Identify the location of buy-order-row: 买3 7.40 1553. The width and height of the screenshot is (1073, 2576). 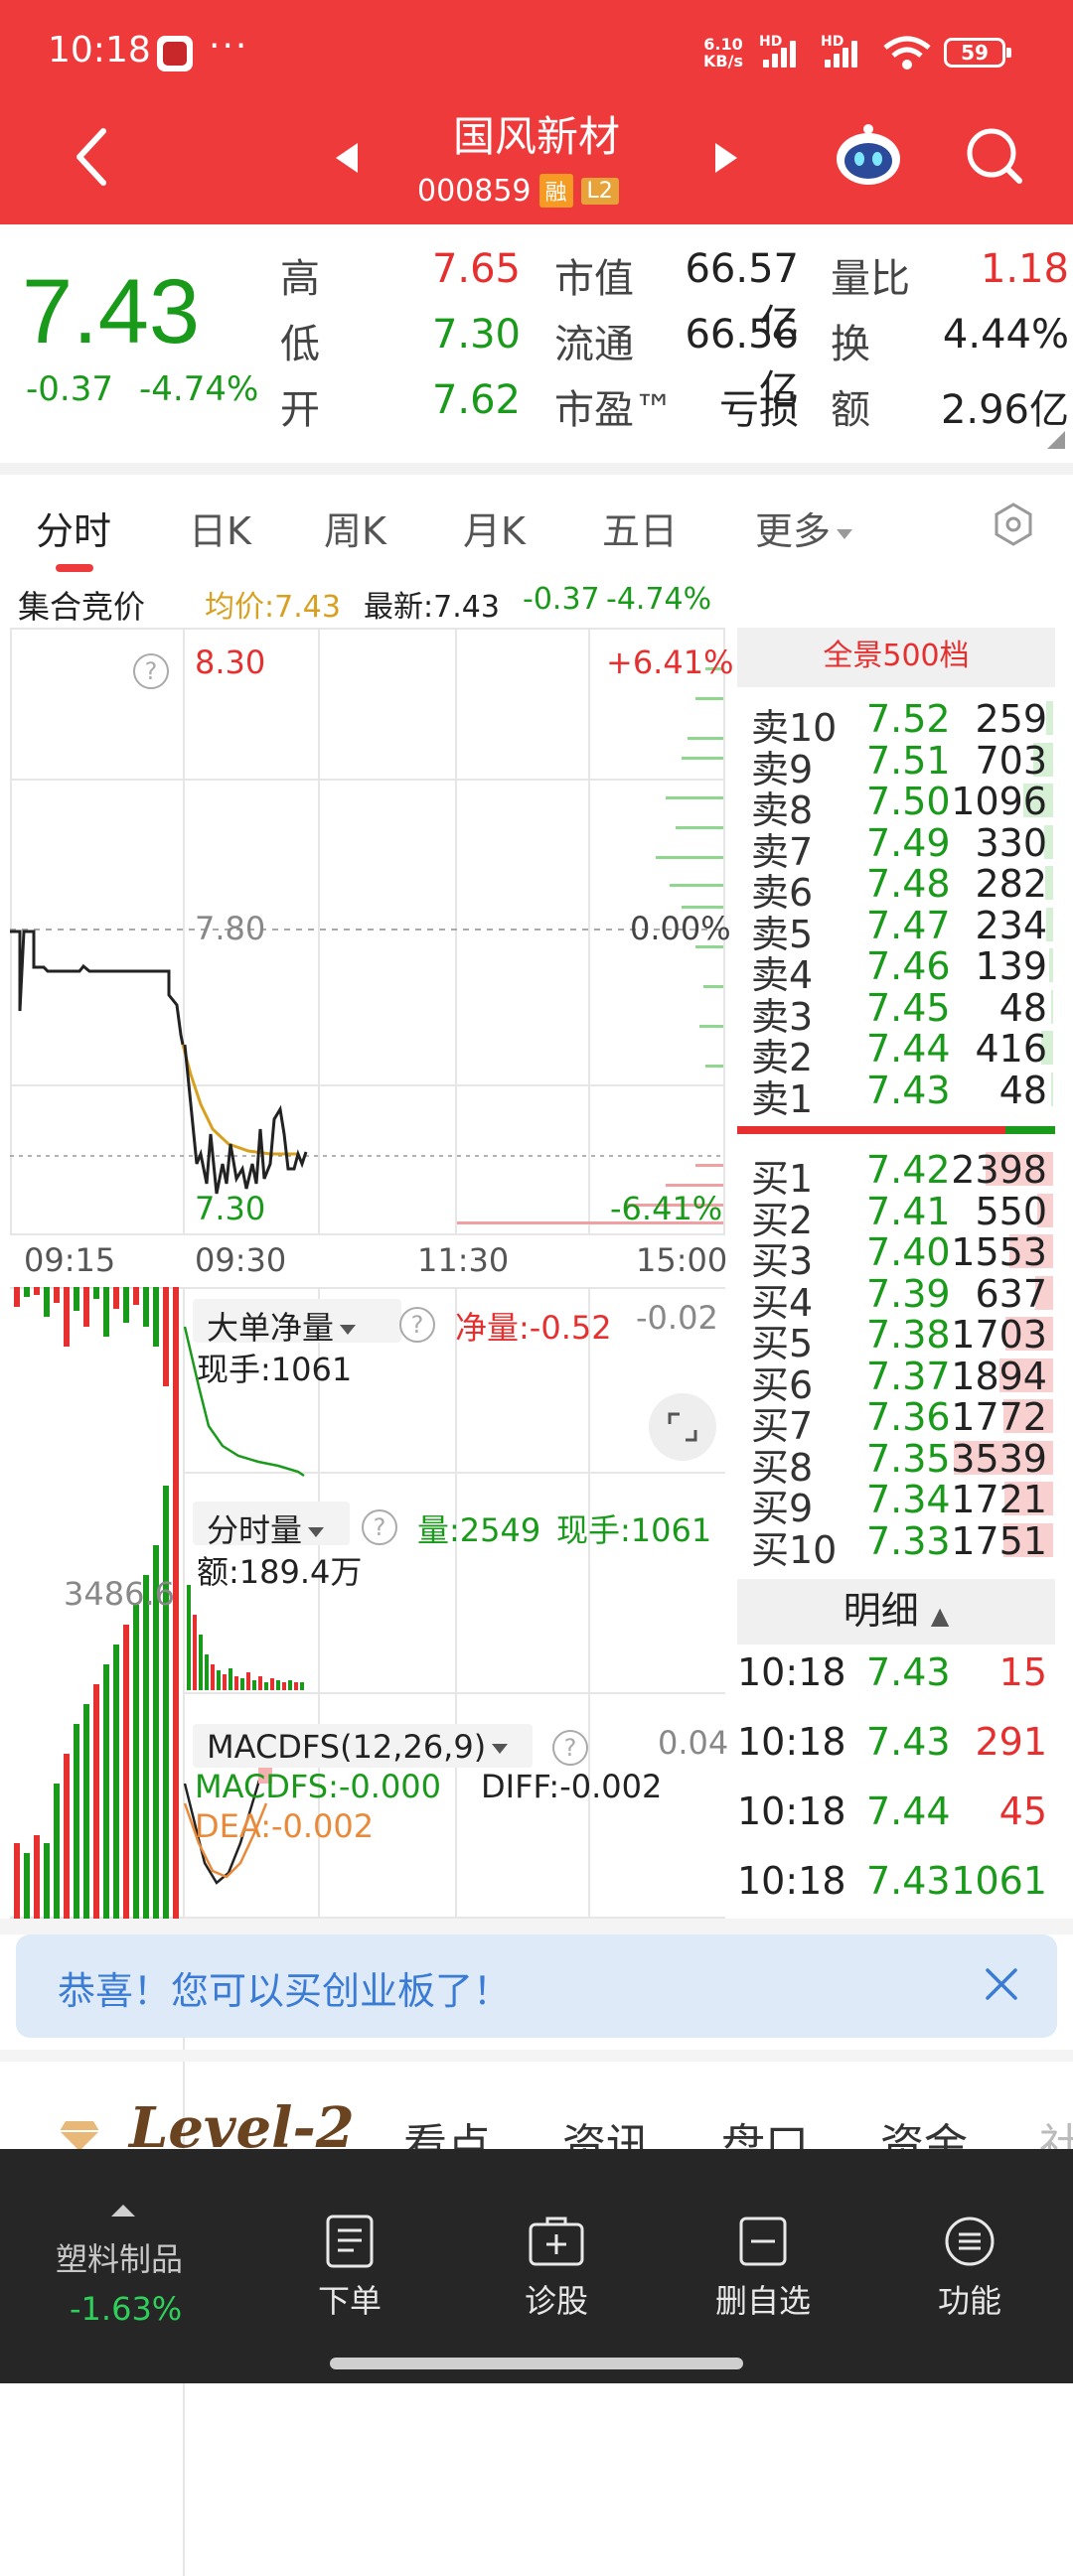
(894, 1257).